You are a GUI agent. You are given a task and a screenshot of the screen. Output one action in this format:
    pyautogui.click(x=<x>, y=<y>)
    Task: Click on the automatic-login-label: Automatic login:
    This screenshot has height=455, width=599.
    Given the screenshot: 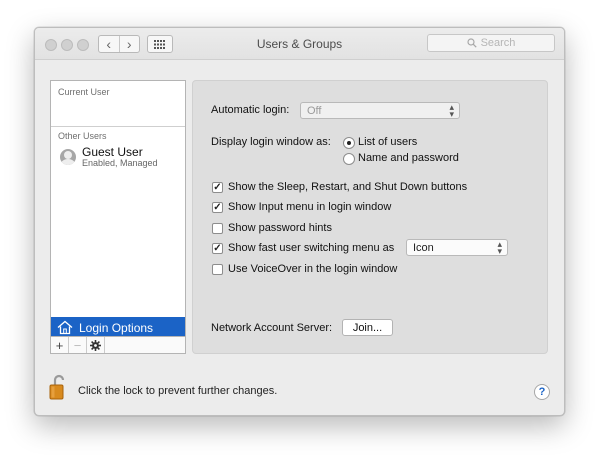 What is the action you would take?
    pyautogui.click(x=250, y=110)
    